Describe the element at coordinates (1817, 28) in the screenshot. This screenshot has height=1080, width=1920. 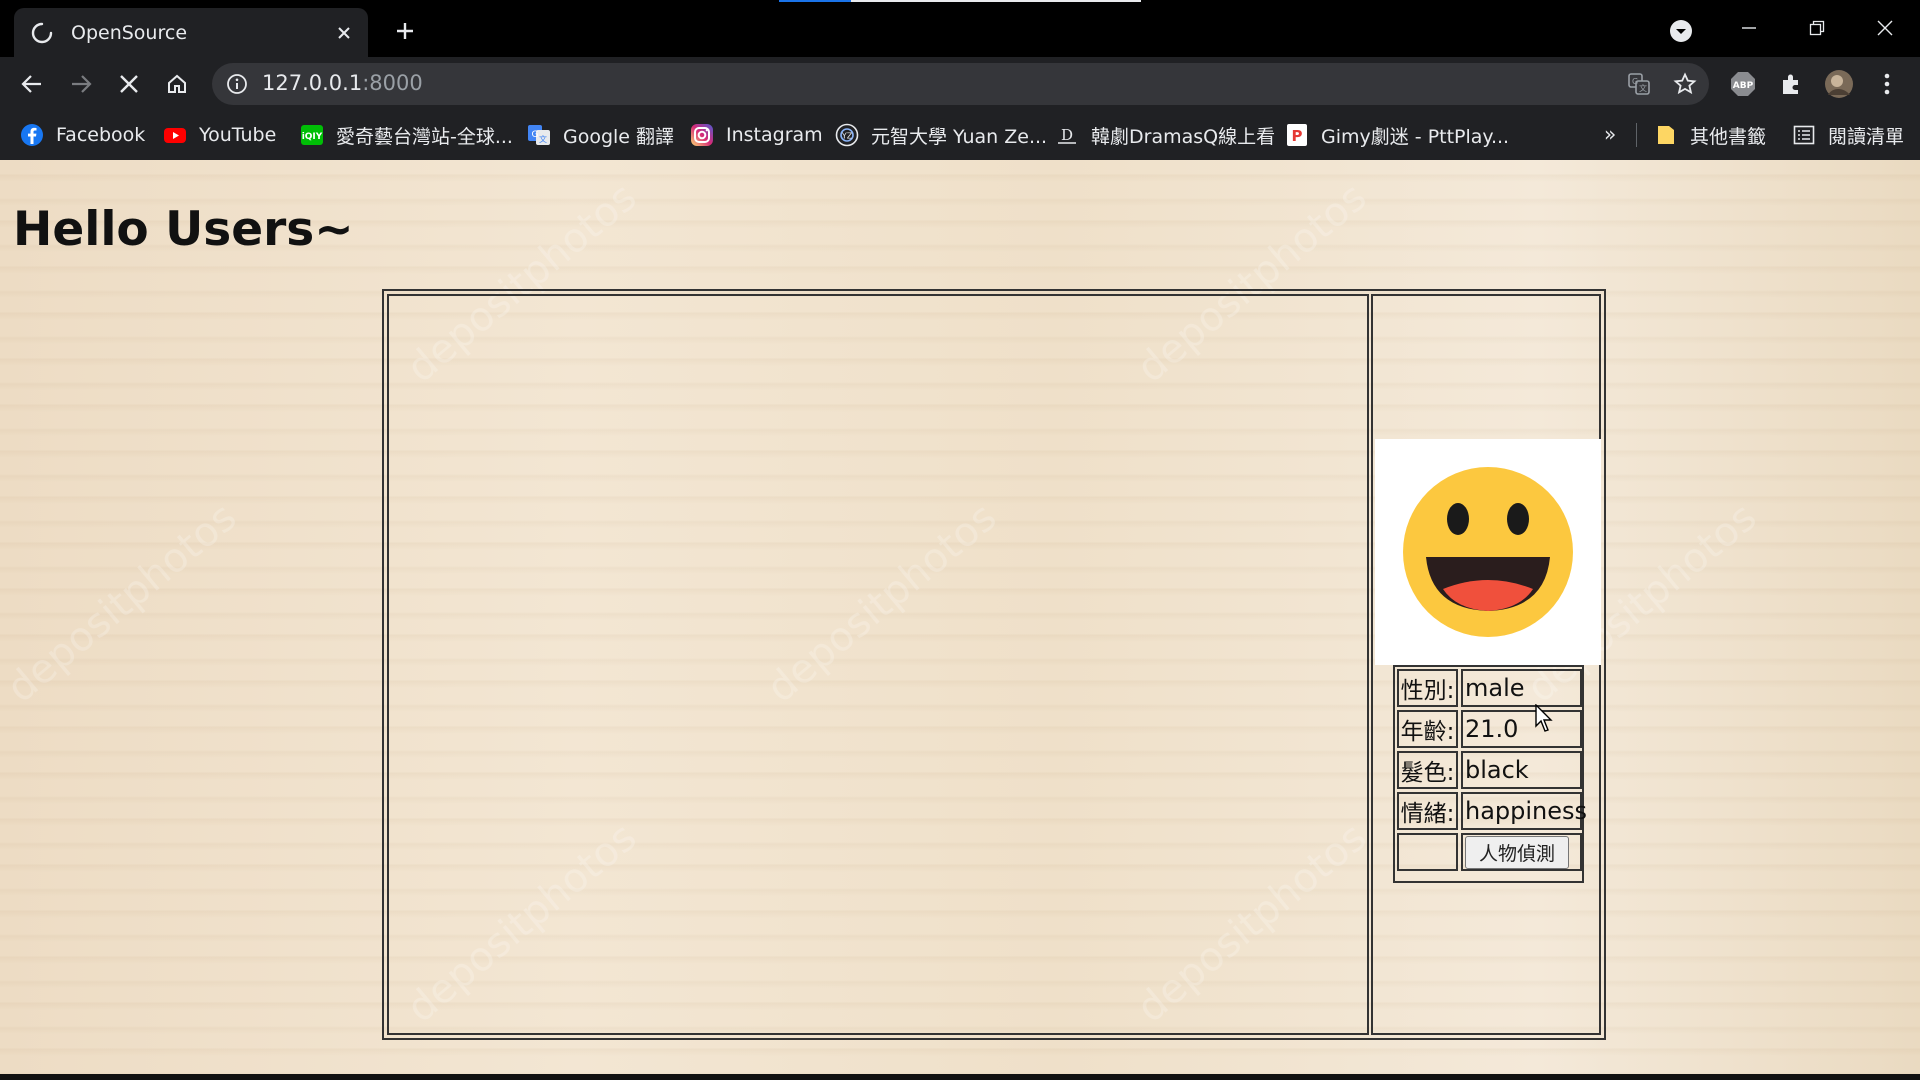
I see `restore-icon` at that location.